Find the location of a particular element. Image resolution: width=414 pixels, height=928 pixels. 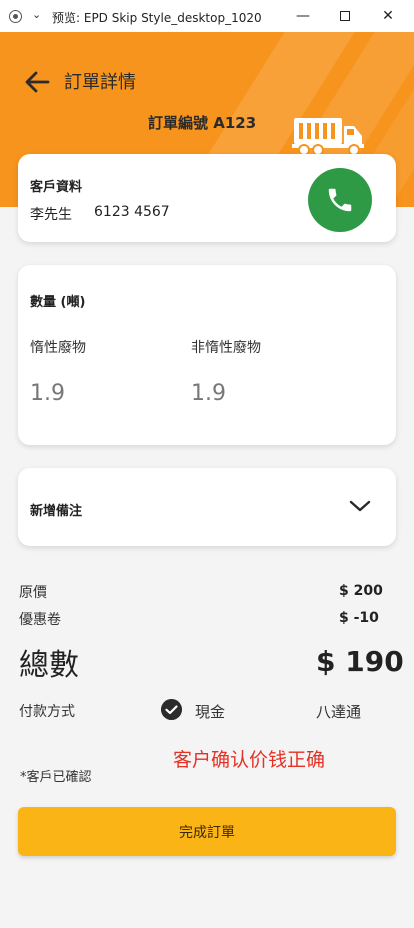

confirmation-annotation: 客户确认价钱正确 is located at coordinates (249, 760).